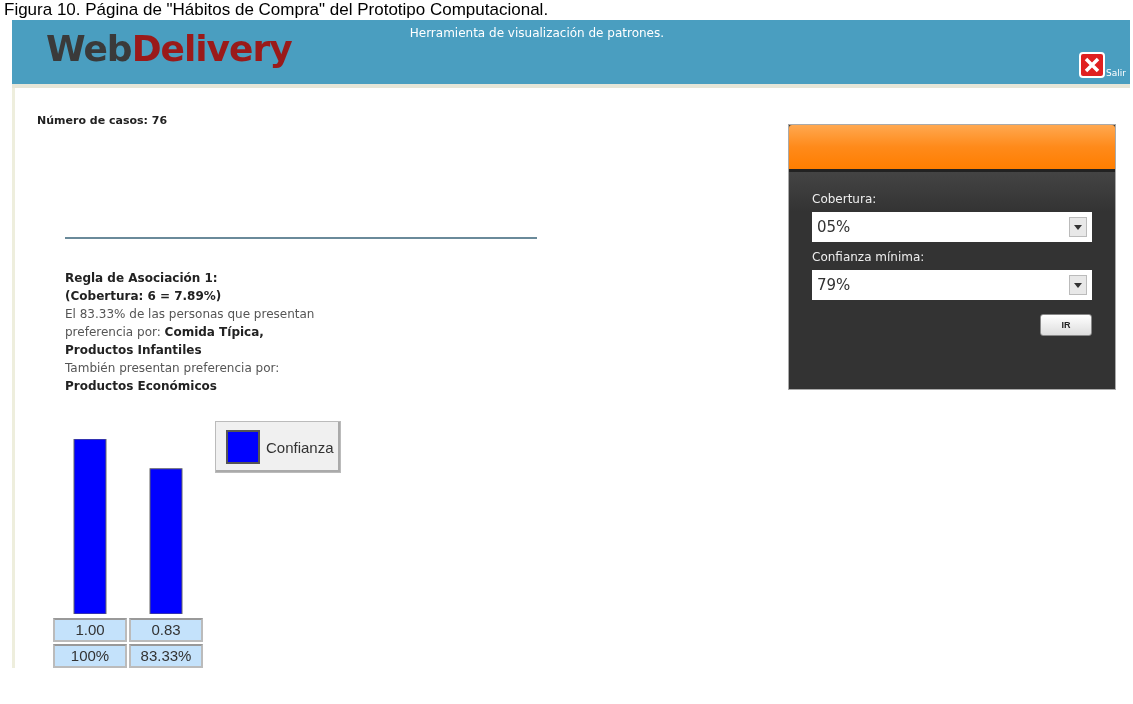  What do you see at coordinates (169, 48) in the screenshot?
I see `logo: WebDelivery` at bounding box center [169, 48].